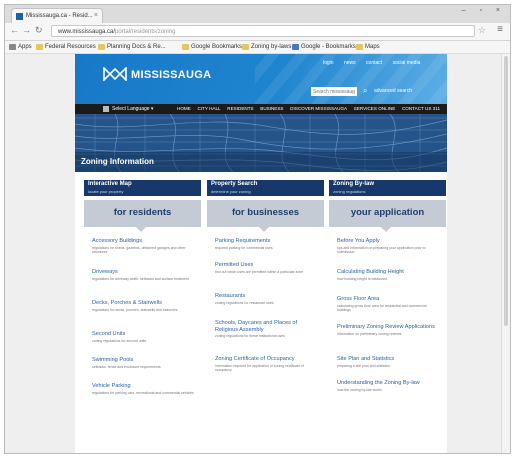 The image size is (513, 456). I want to click on search-input, so click(334, 91).